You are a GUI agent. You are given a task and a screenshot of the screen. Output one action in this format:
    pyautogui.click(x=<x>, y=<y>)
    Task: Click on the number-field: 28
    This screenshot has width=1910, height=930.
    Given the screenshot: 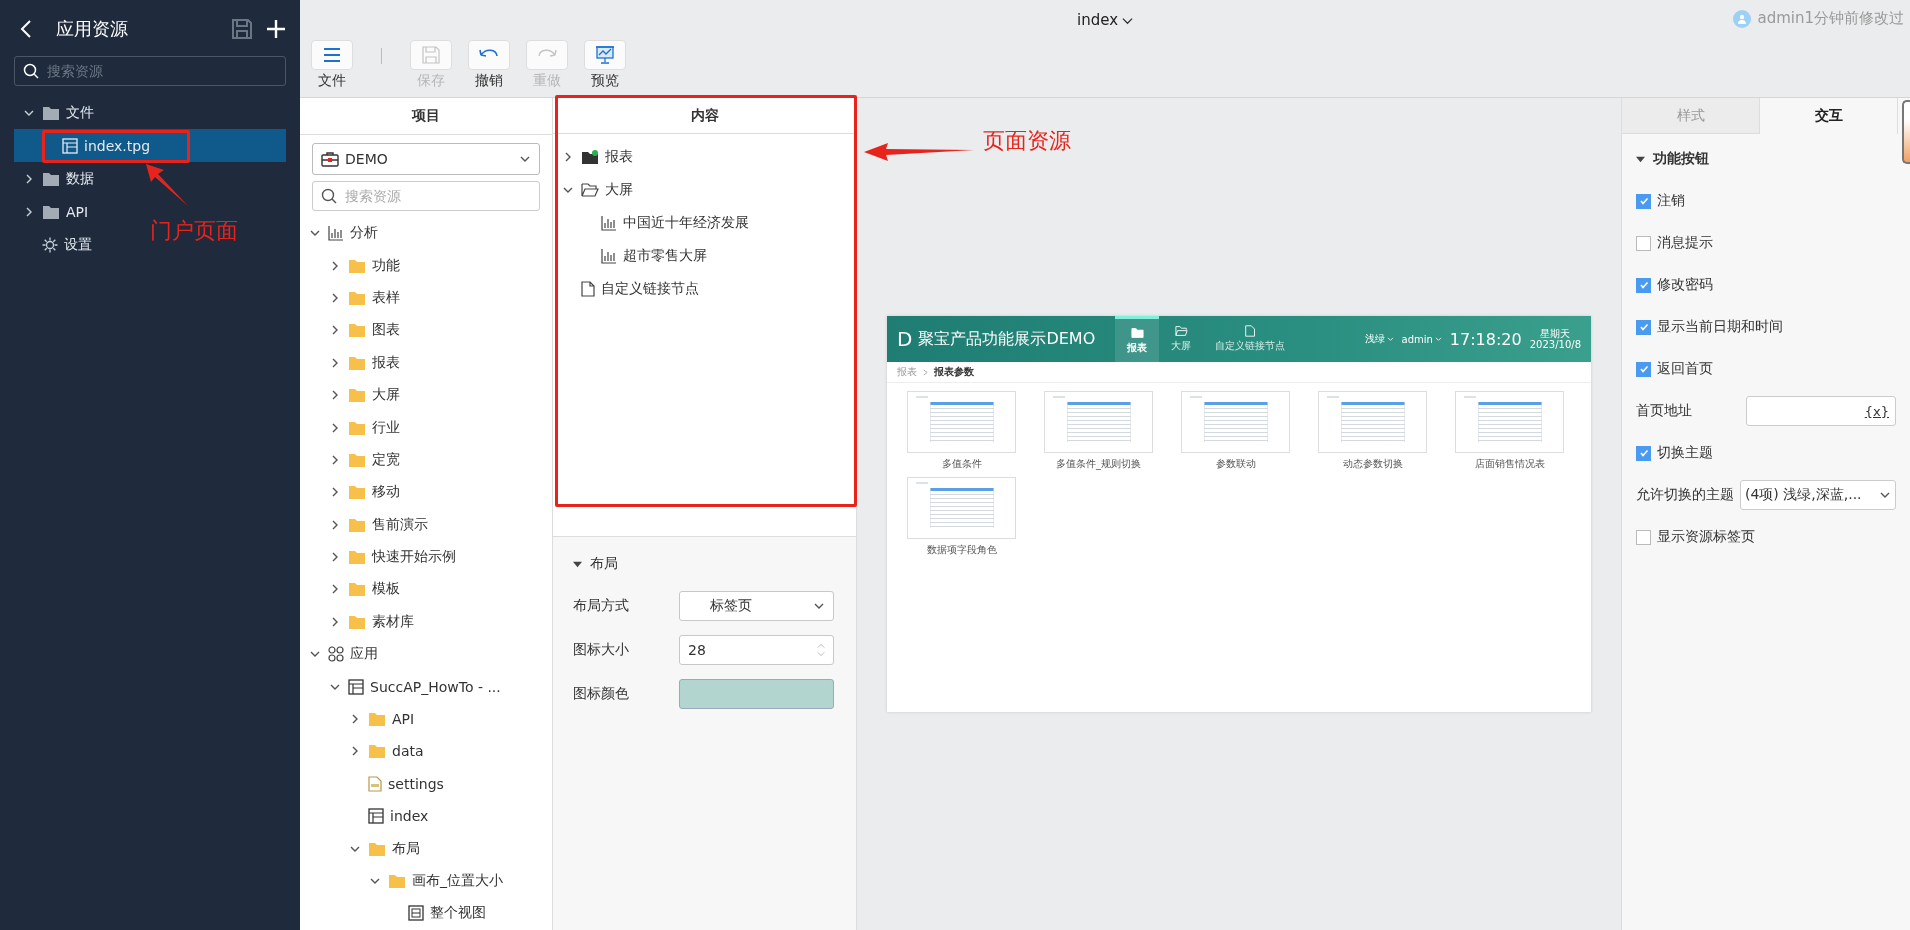 What is the action you would take?
    pyautogui.click(x=756, y=650)
    